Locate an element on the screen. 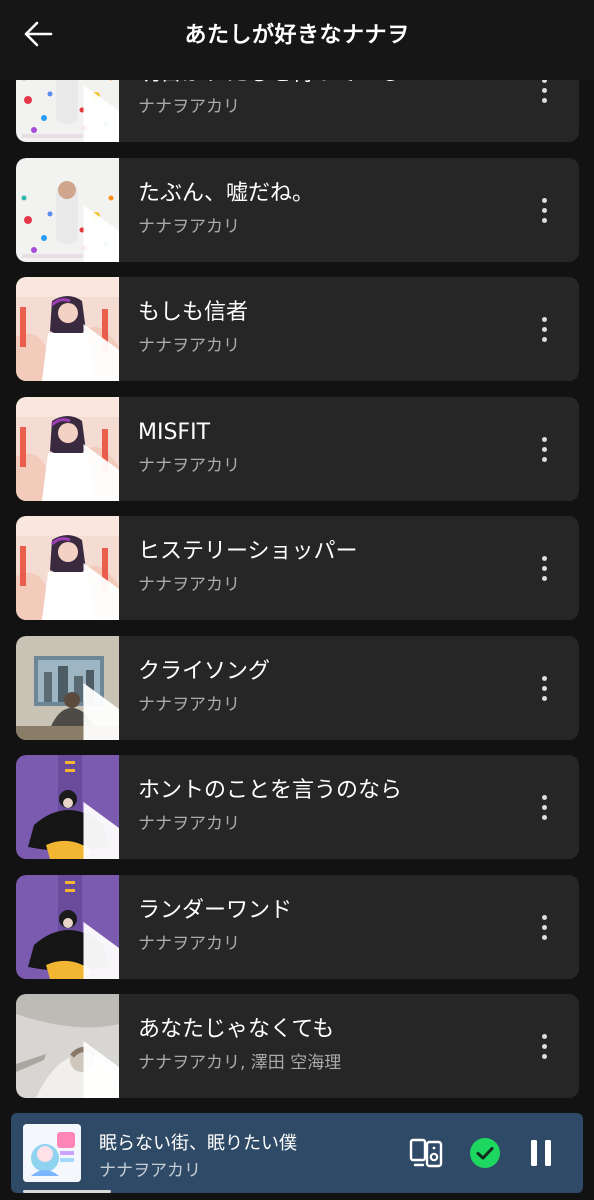 This screenshot has height=1200, width=594. connect-device-button is located at coordinates (427, 1153).